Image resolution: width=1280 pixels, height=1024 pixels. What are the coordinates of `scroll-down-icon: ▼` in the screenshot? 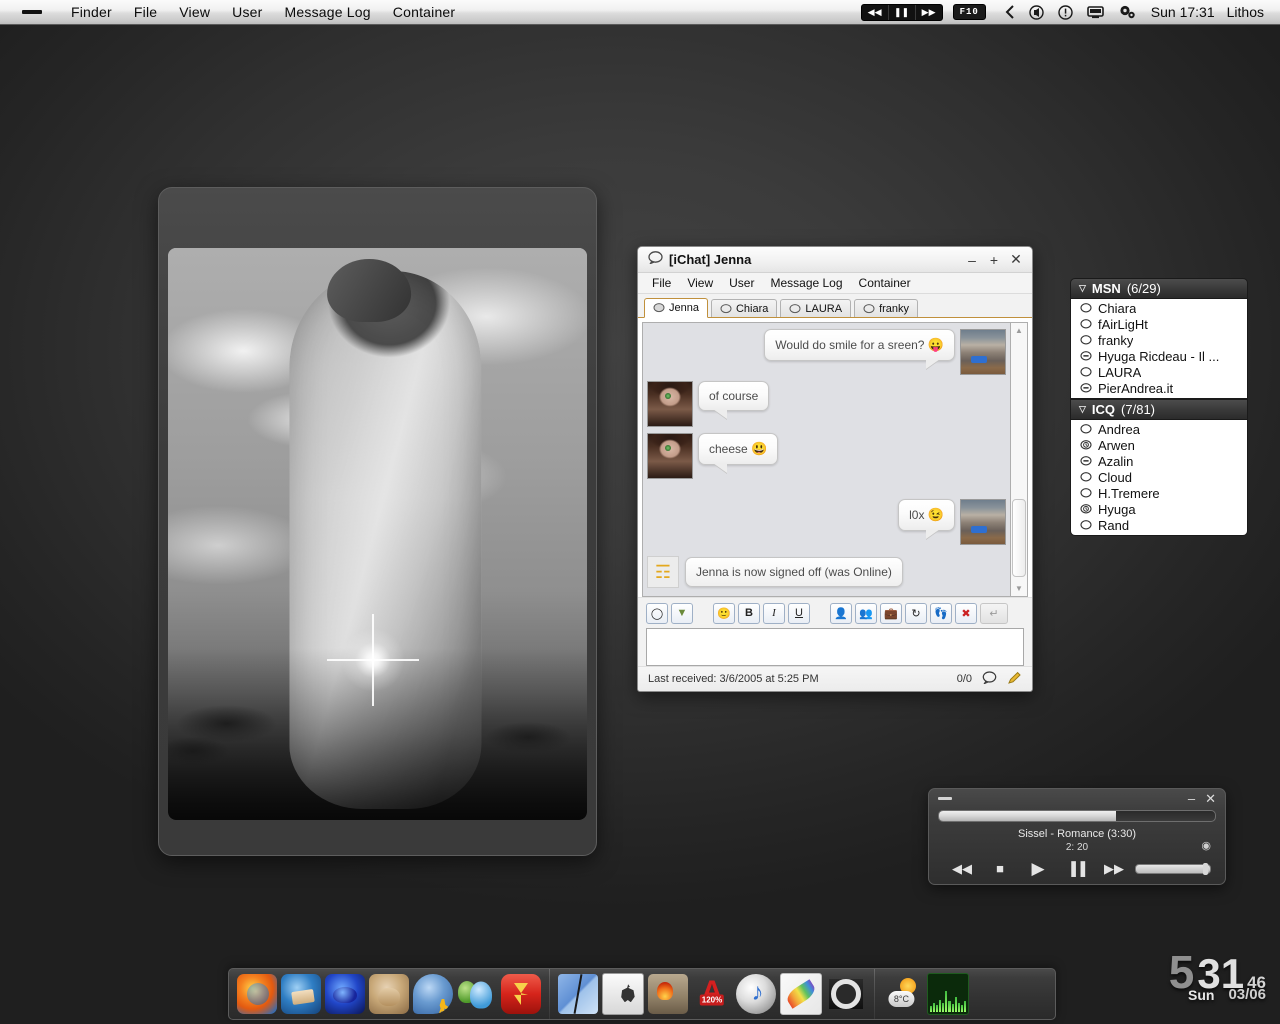 It's located at (1019, 588).